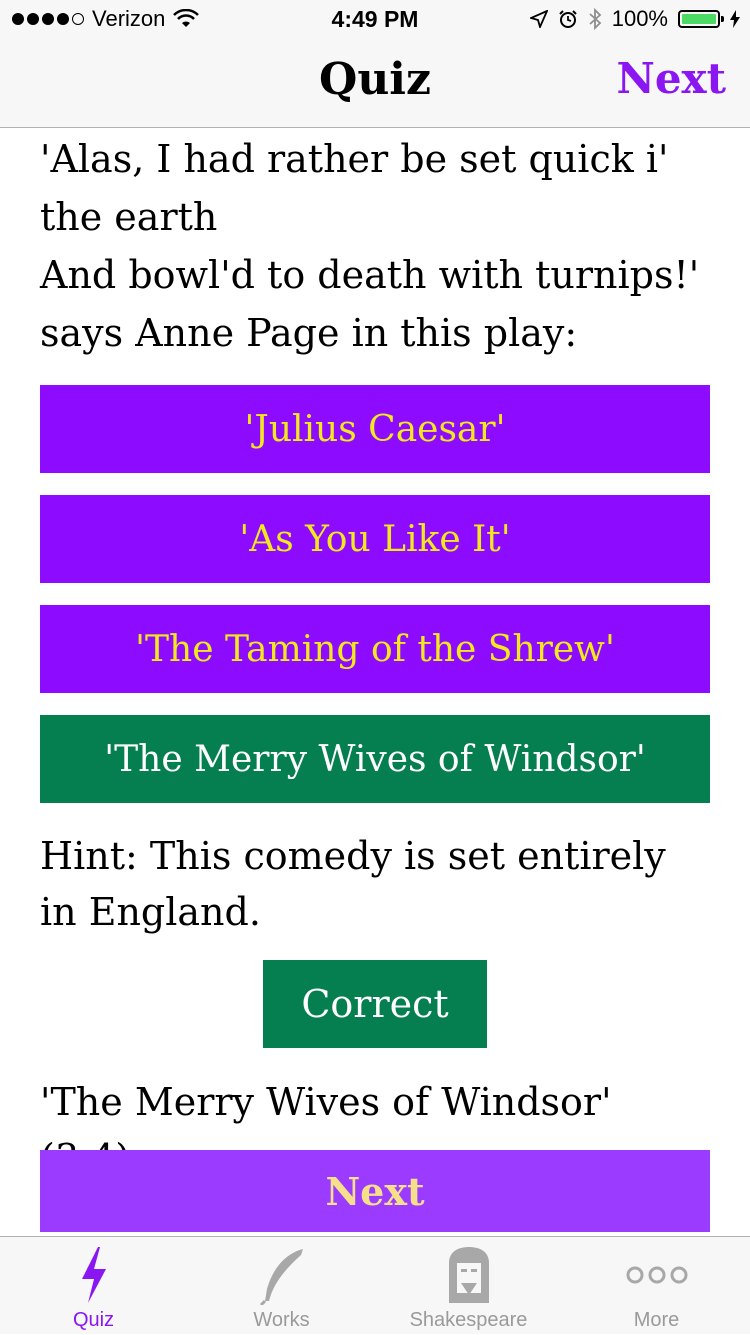 The image size is (750, 1335). I want to click on tab-quiz: Quiz, so click(93, 1286).